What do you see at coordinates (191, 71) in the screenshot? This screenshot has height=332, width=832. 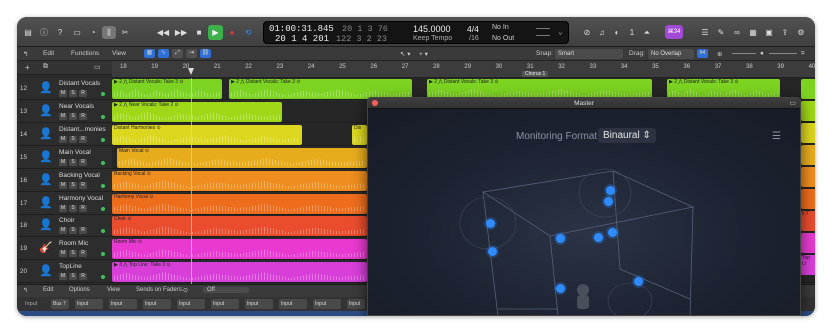 I see `playhead-handle` at bounding box center [191, 71].